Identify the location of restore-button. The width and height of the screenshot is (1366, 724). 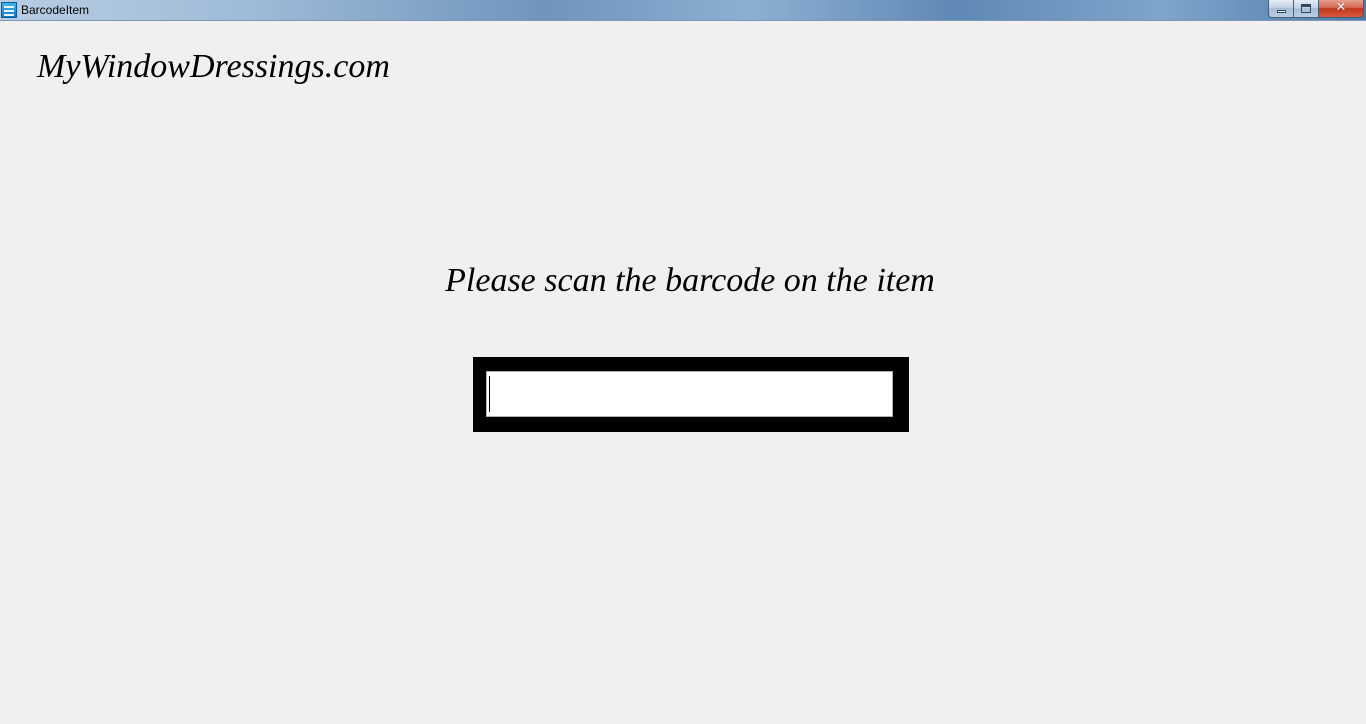
(1306, 9).